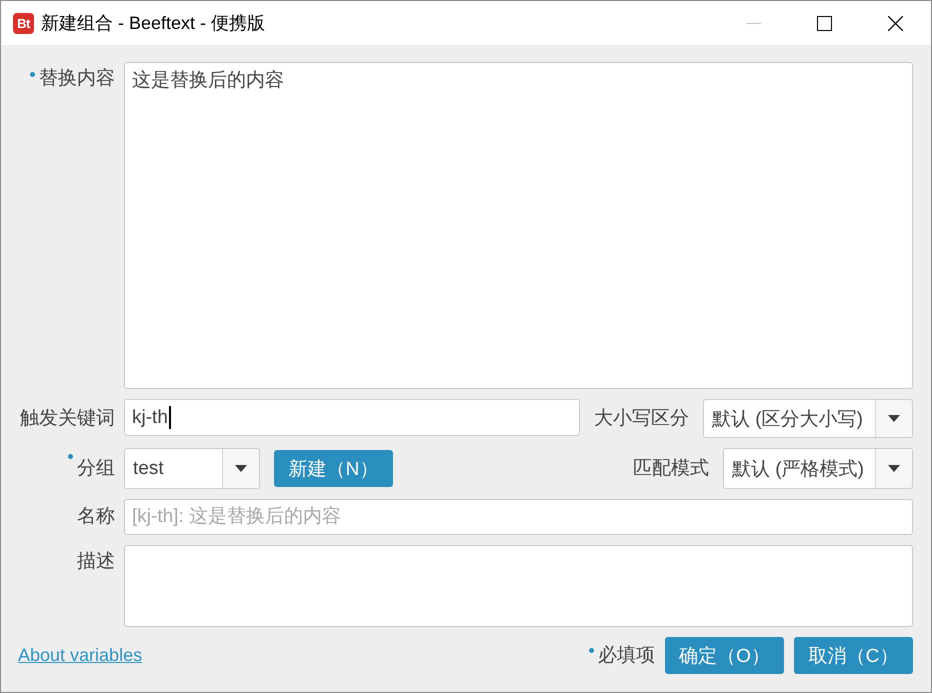 This screenshot has height=693, width=932. Describe the element at coordinates (192, 468) in the screenshot. I see `group-dropdown: test` at that location.